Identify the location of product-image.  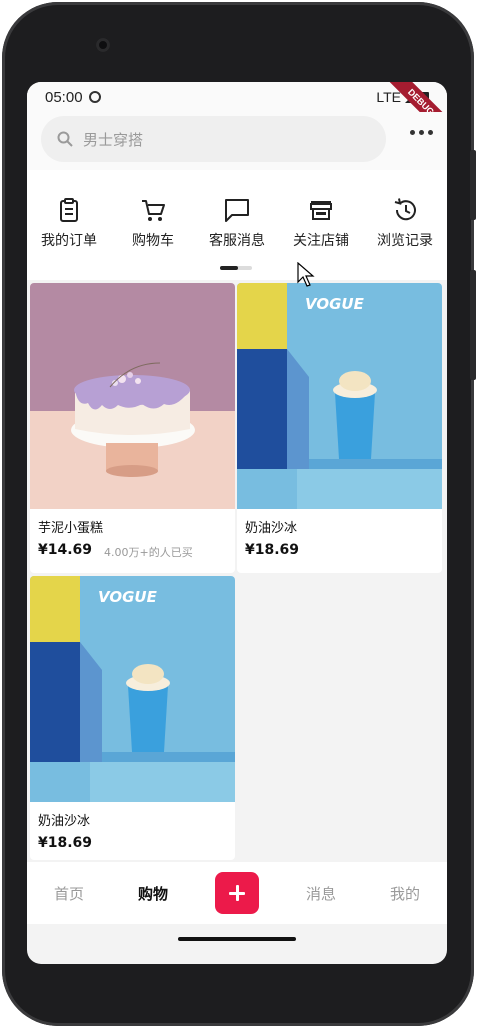
(132, 396).